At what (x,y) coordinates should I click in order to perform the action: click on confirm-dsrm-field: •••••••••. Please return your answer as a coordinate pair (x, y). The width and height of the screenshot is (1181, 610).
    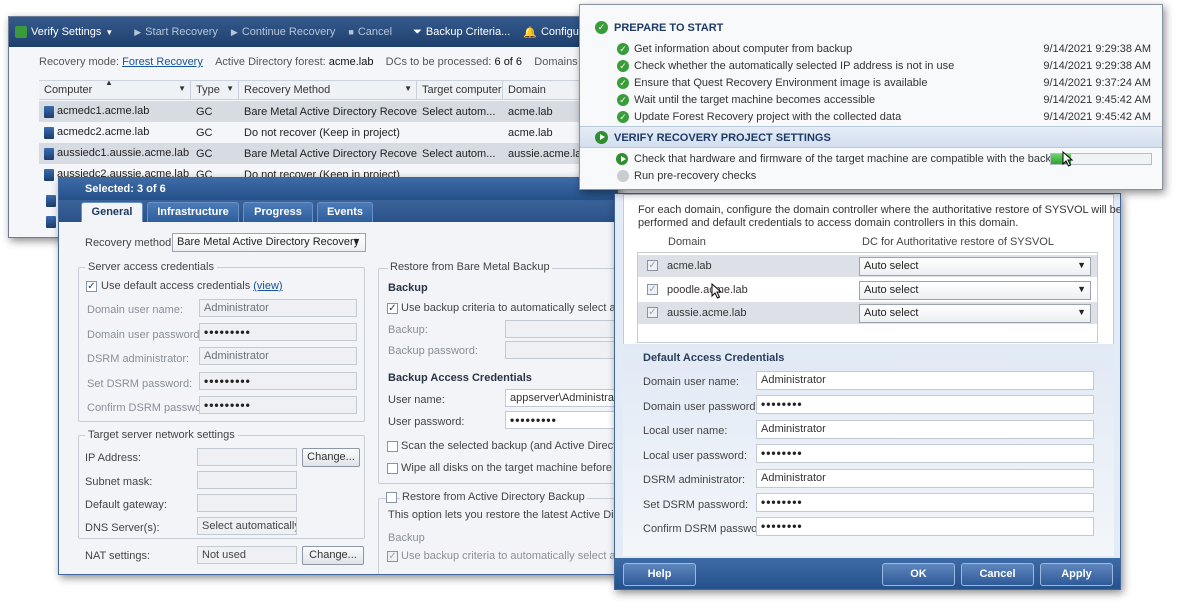
    Looking at the image, I should click on (278, 405).